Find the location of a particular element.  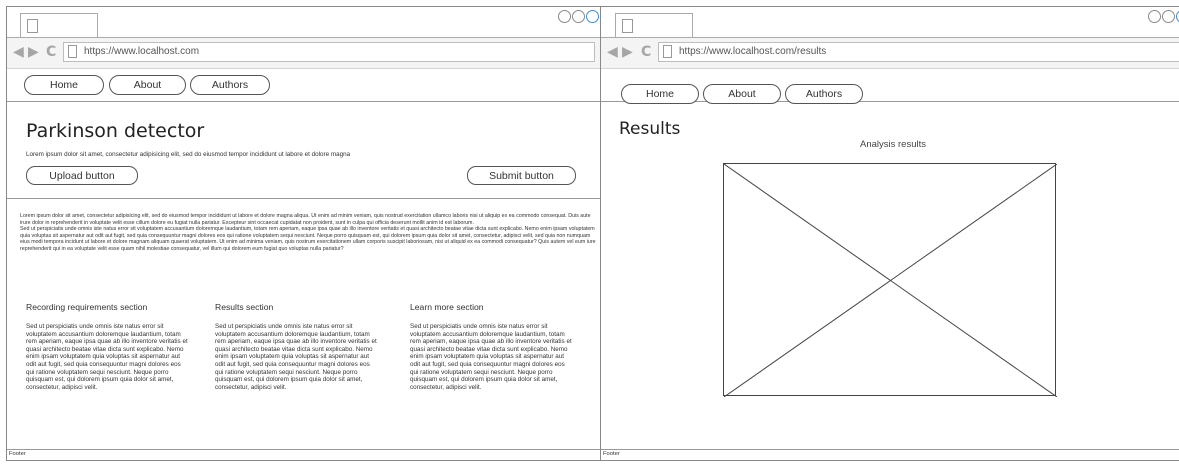

url-text: https://www.localhost.com is located at coordinates (142, 51).